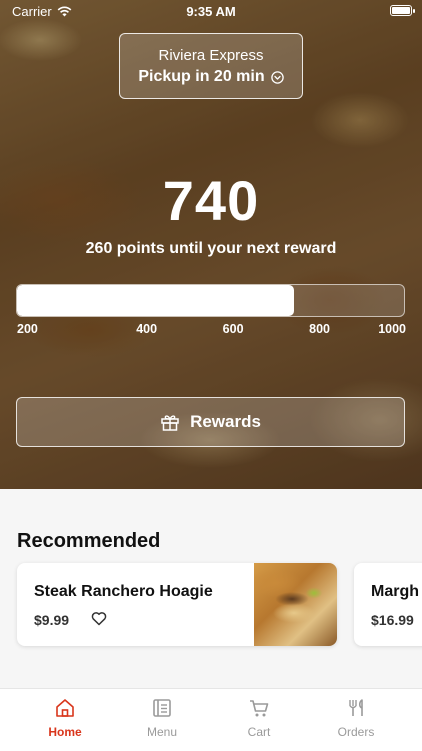 The width and height of the screenshot is (422, 751). Describe the element at coordinates (99, 618) in the screenshot. I see `heart-icon` at that location.